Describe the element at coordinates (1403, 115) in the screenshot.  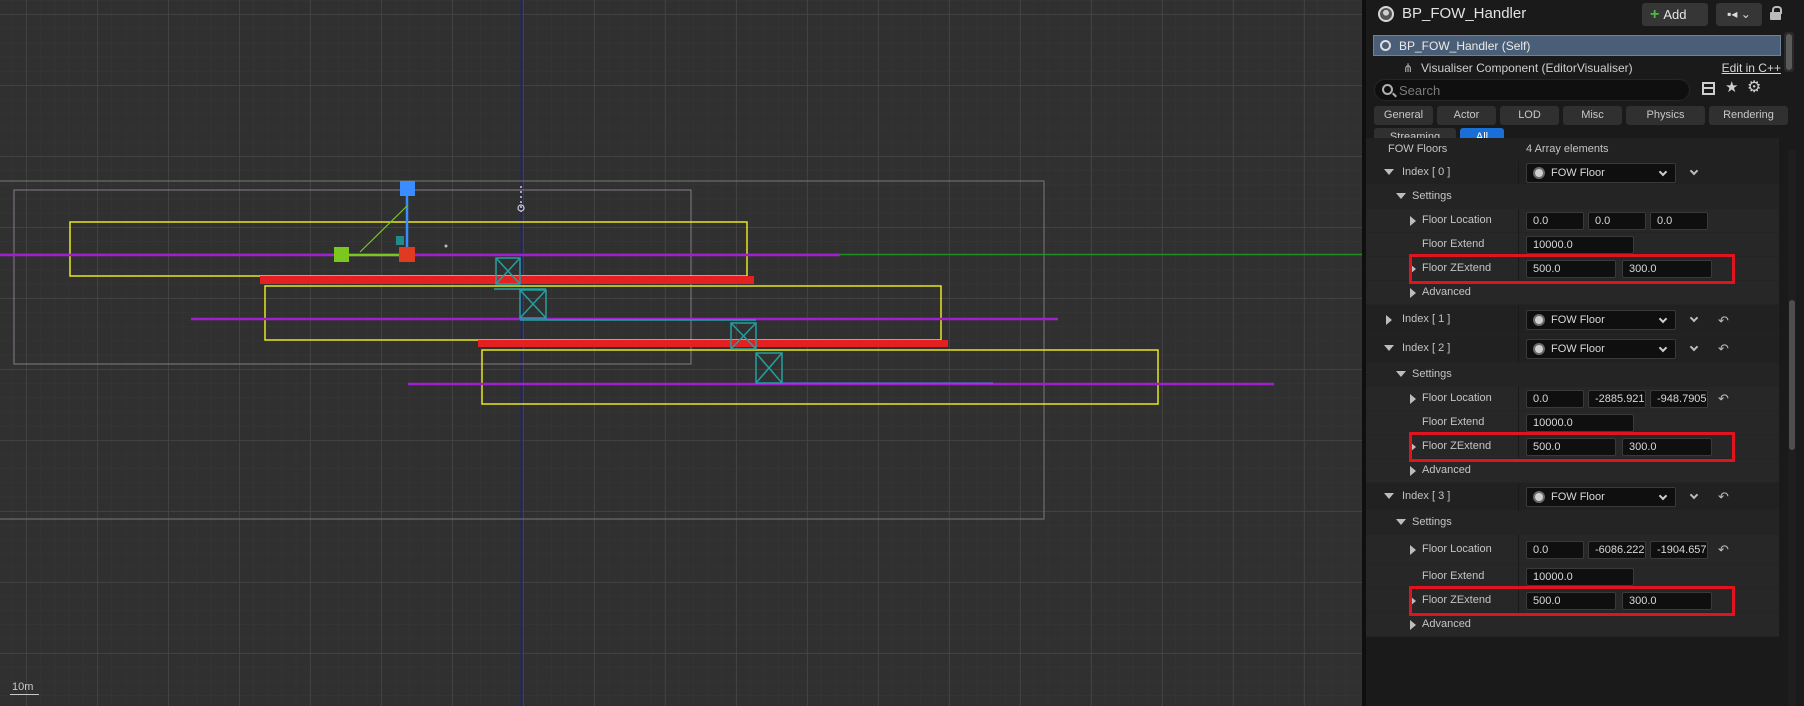
I see `filter-general: General` at that location.